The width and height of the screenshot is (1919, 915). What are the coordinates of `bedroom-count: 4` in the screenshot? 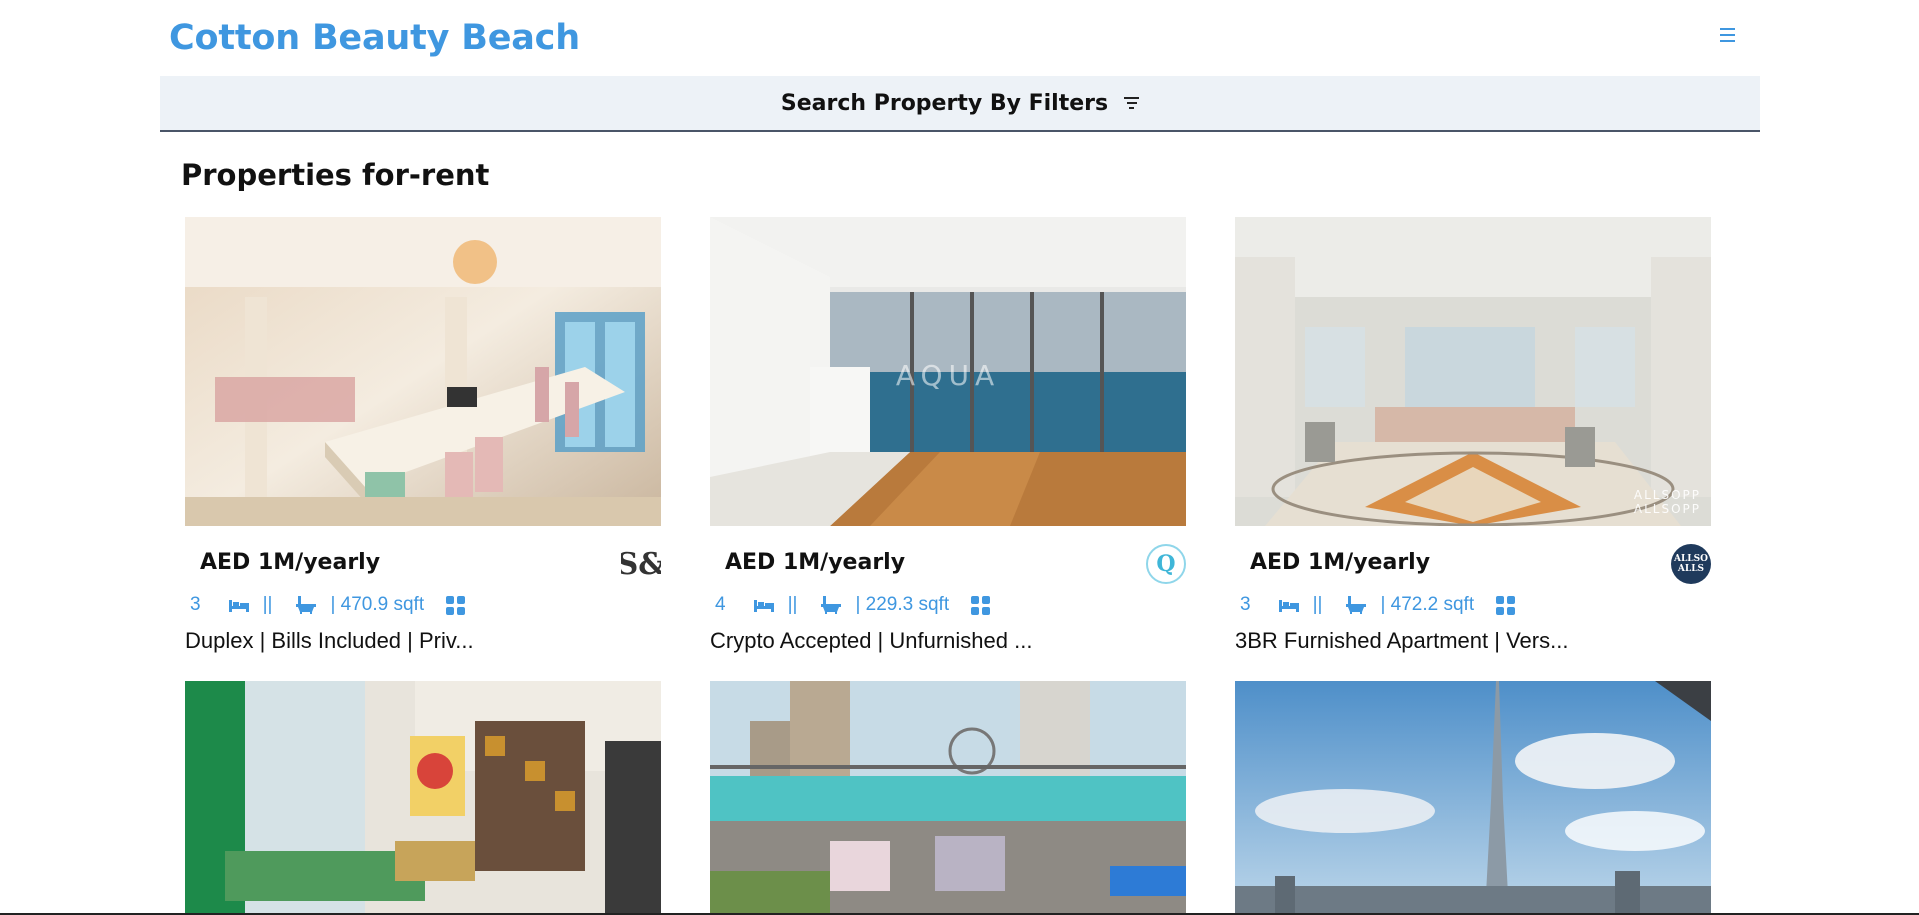 It's located at (720, 604).